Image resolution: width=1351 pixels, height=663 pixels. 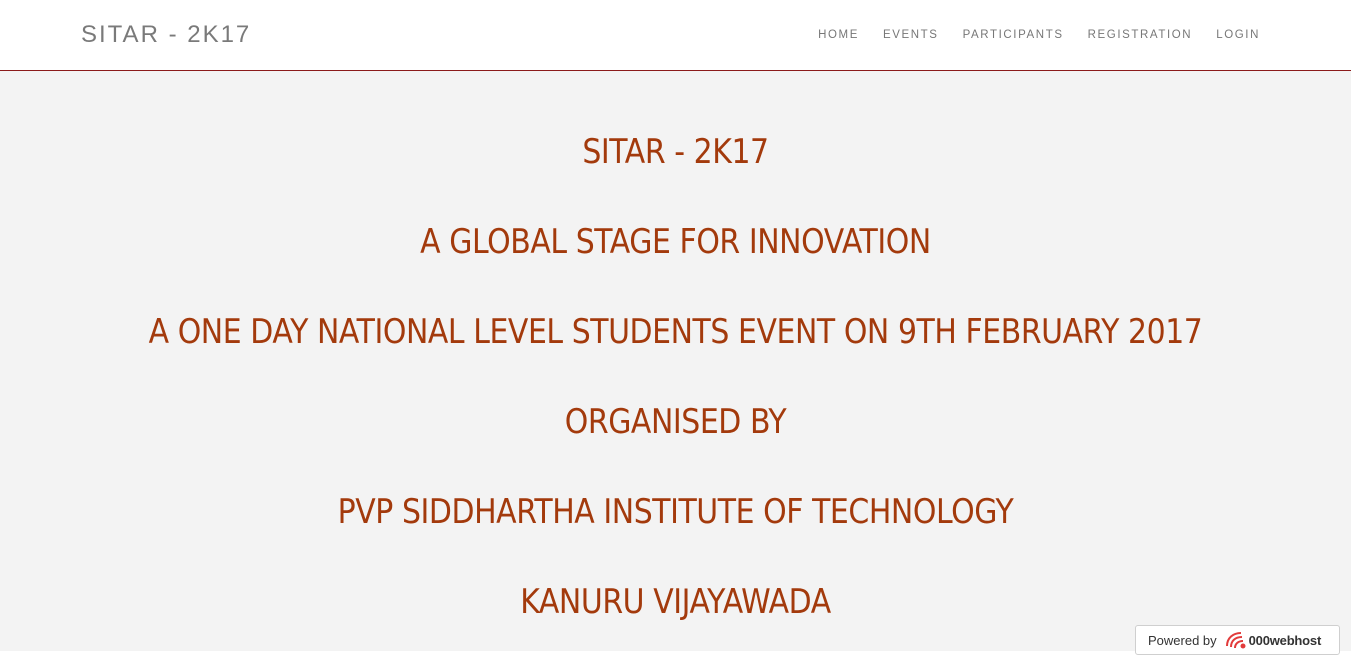 What do you see at coordinates (675, 602) in the screenshot?
I see `hero-location: KANURU VIJAYAWADA` at bounding box center [675, 602].